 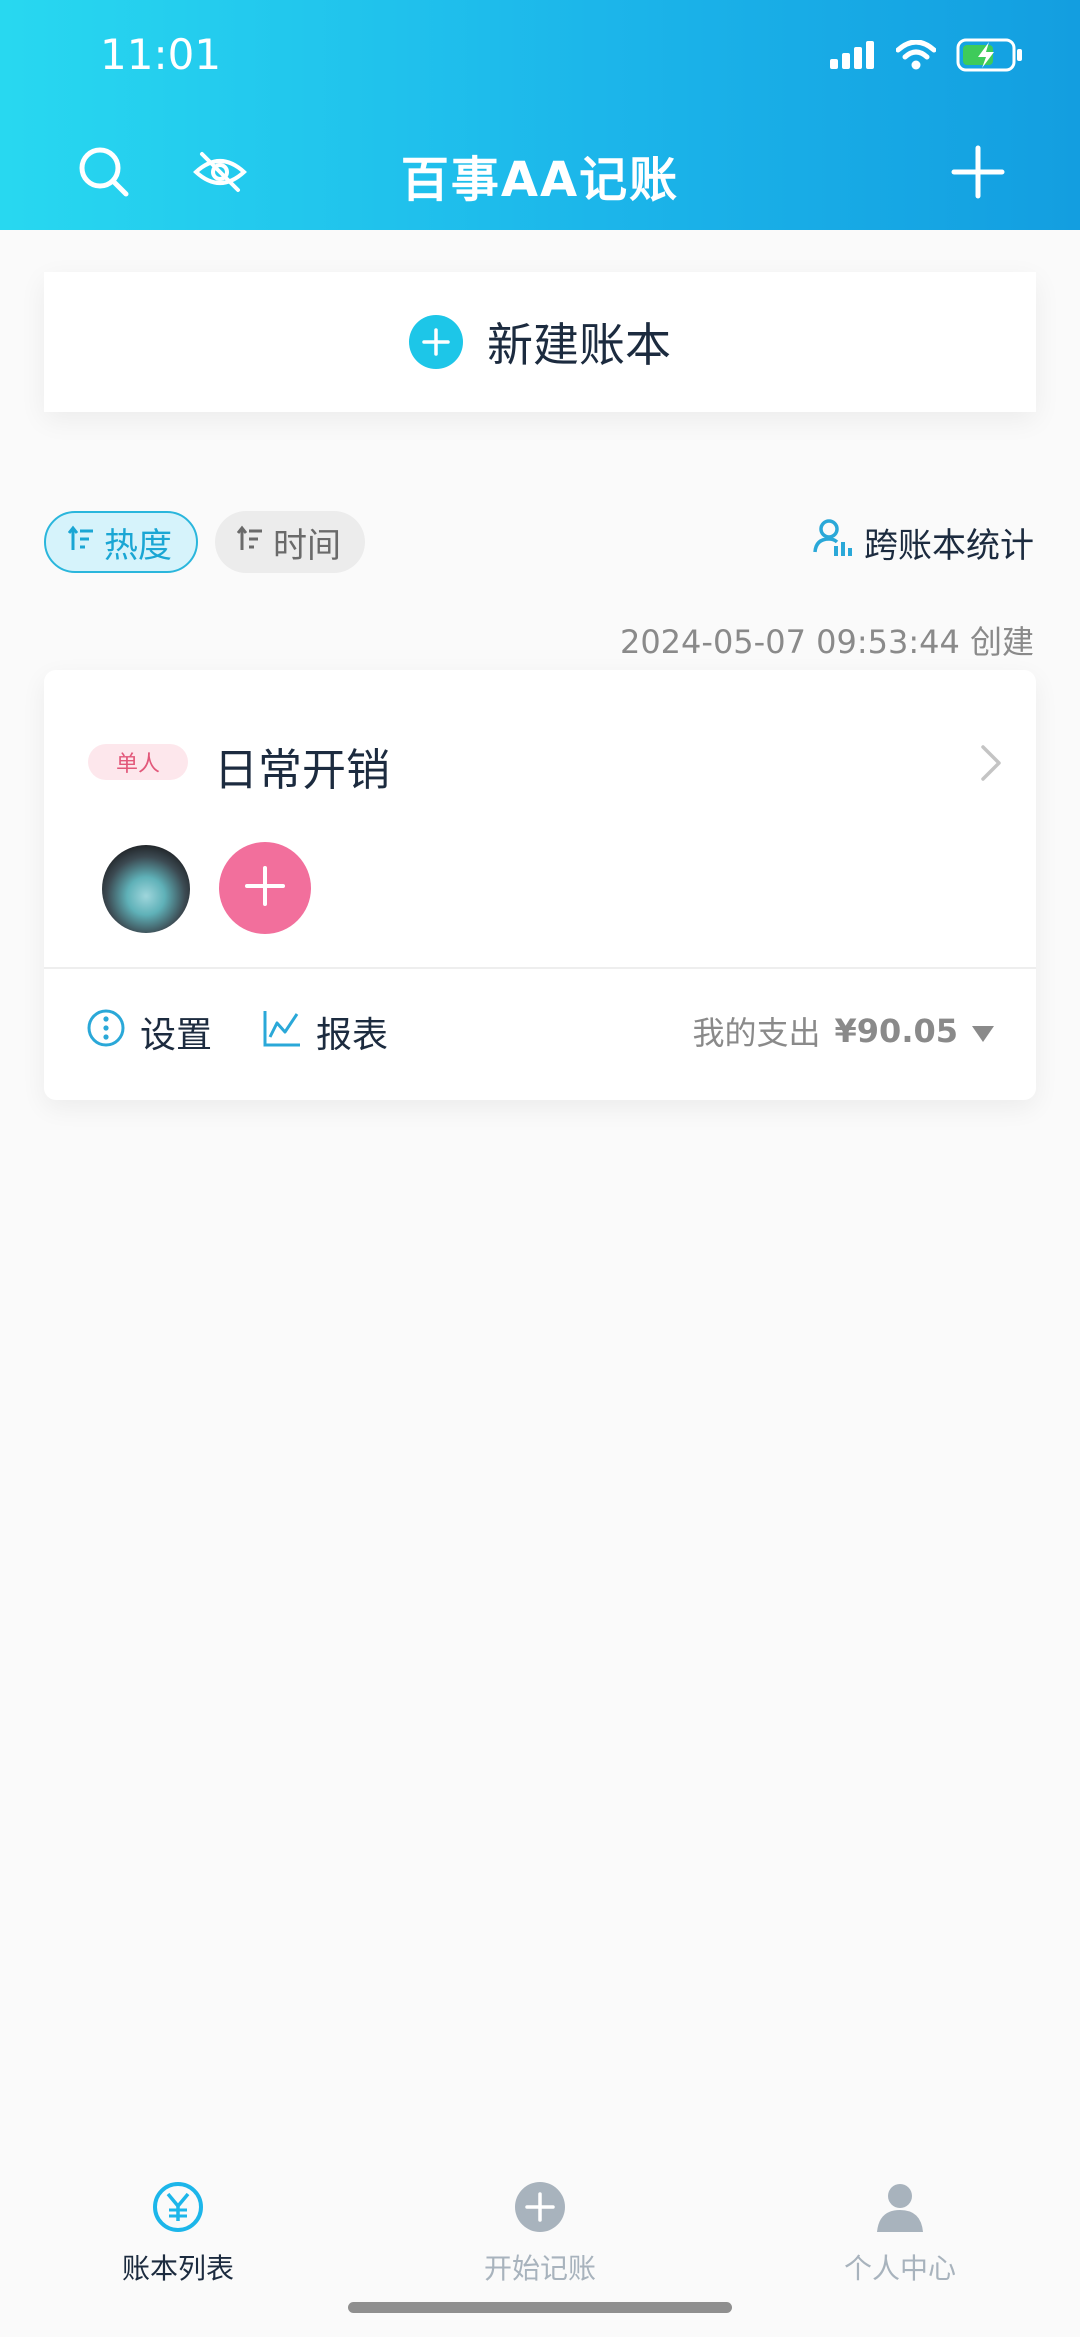 What do you see at coordinates (826, 642) in the screenshot?
I see `created-timestamp: 2024-05-07 09:53:44 创建` at bounding box center [826, 642].